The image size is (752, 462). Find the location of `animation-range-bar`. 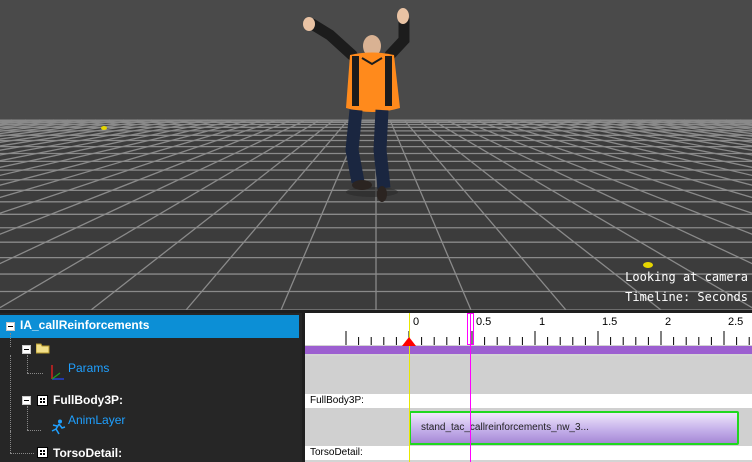

animation-range-bar is located at coordinates (528, 350).